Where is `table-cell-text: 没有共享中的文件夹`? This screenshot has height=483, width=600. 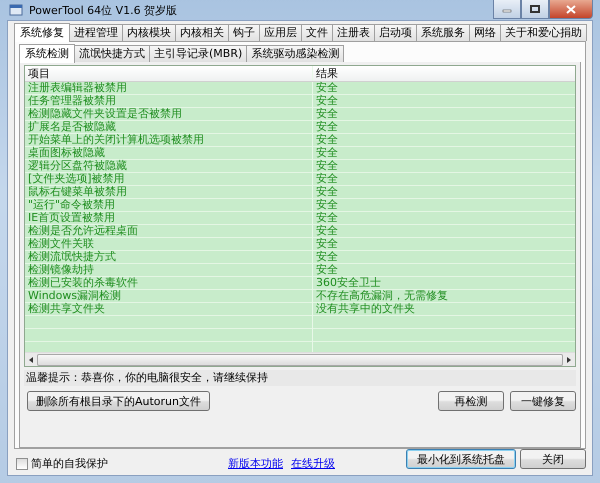 table-cell-text: 没有共享中的文件夹 is located at coordinates (365, 309).